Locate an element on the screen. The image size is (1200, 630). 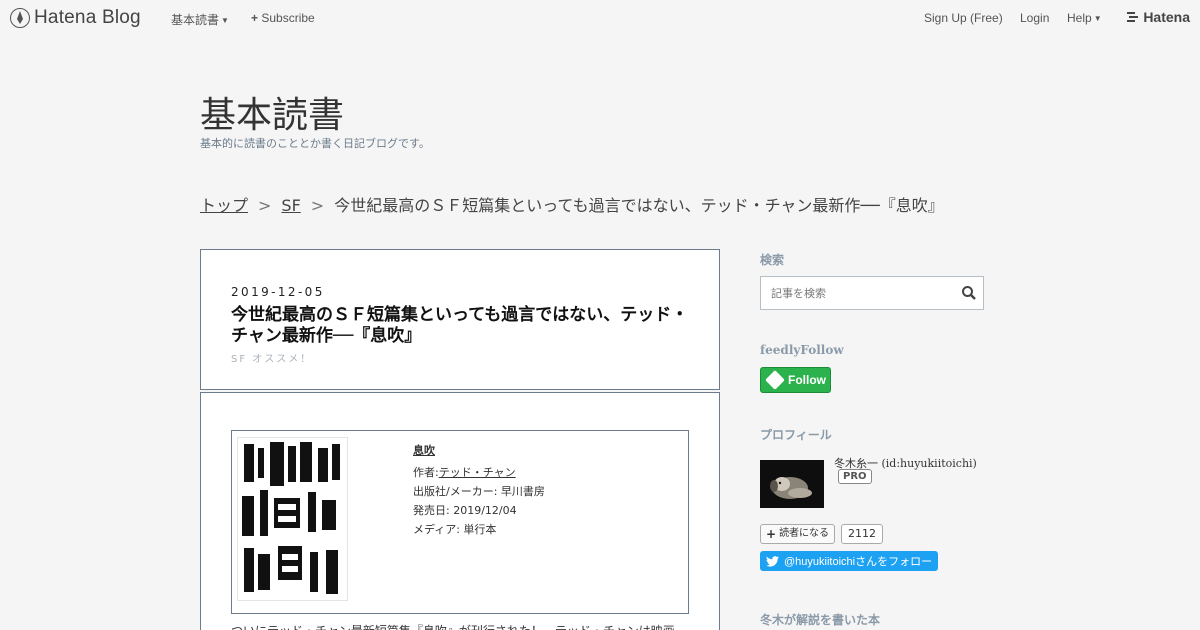
blog-description: 基本的に読書のこととか書く日記ブログです。 is located at coordinates (315, 143).